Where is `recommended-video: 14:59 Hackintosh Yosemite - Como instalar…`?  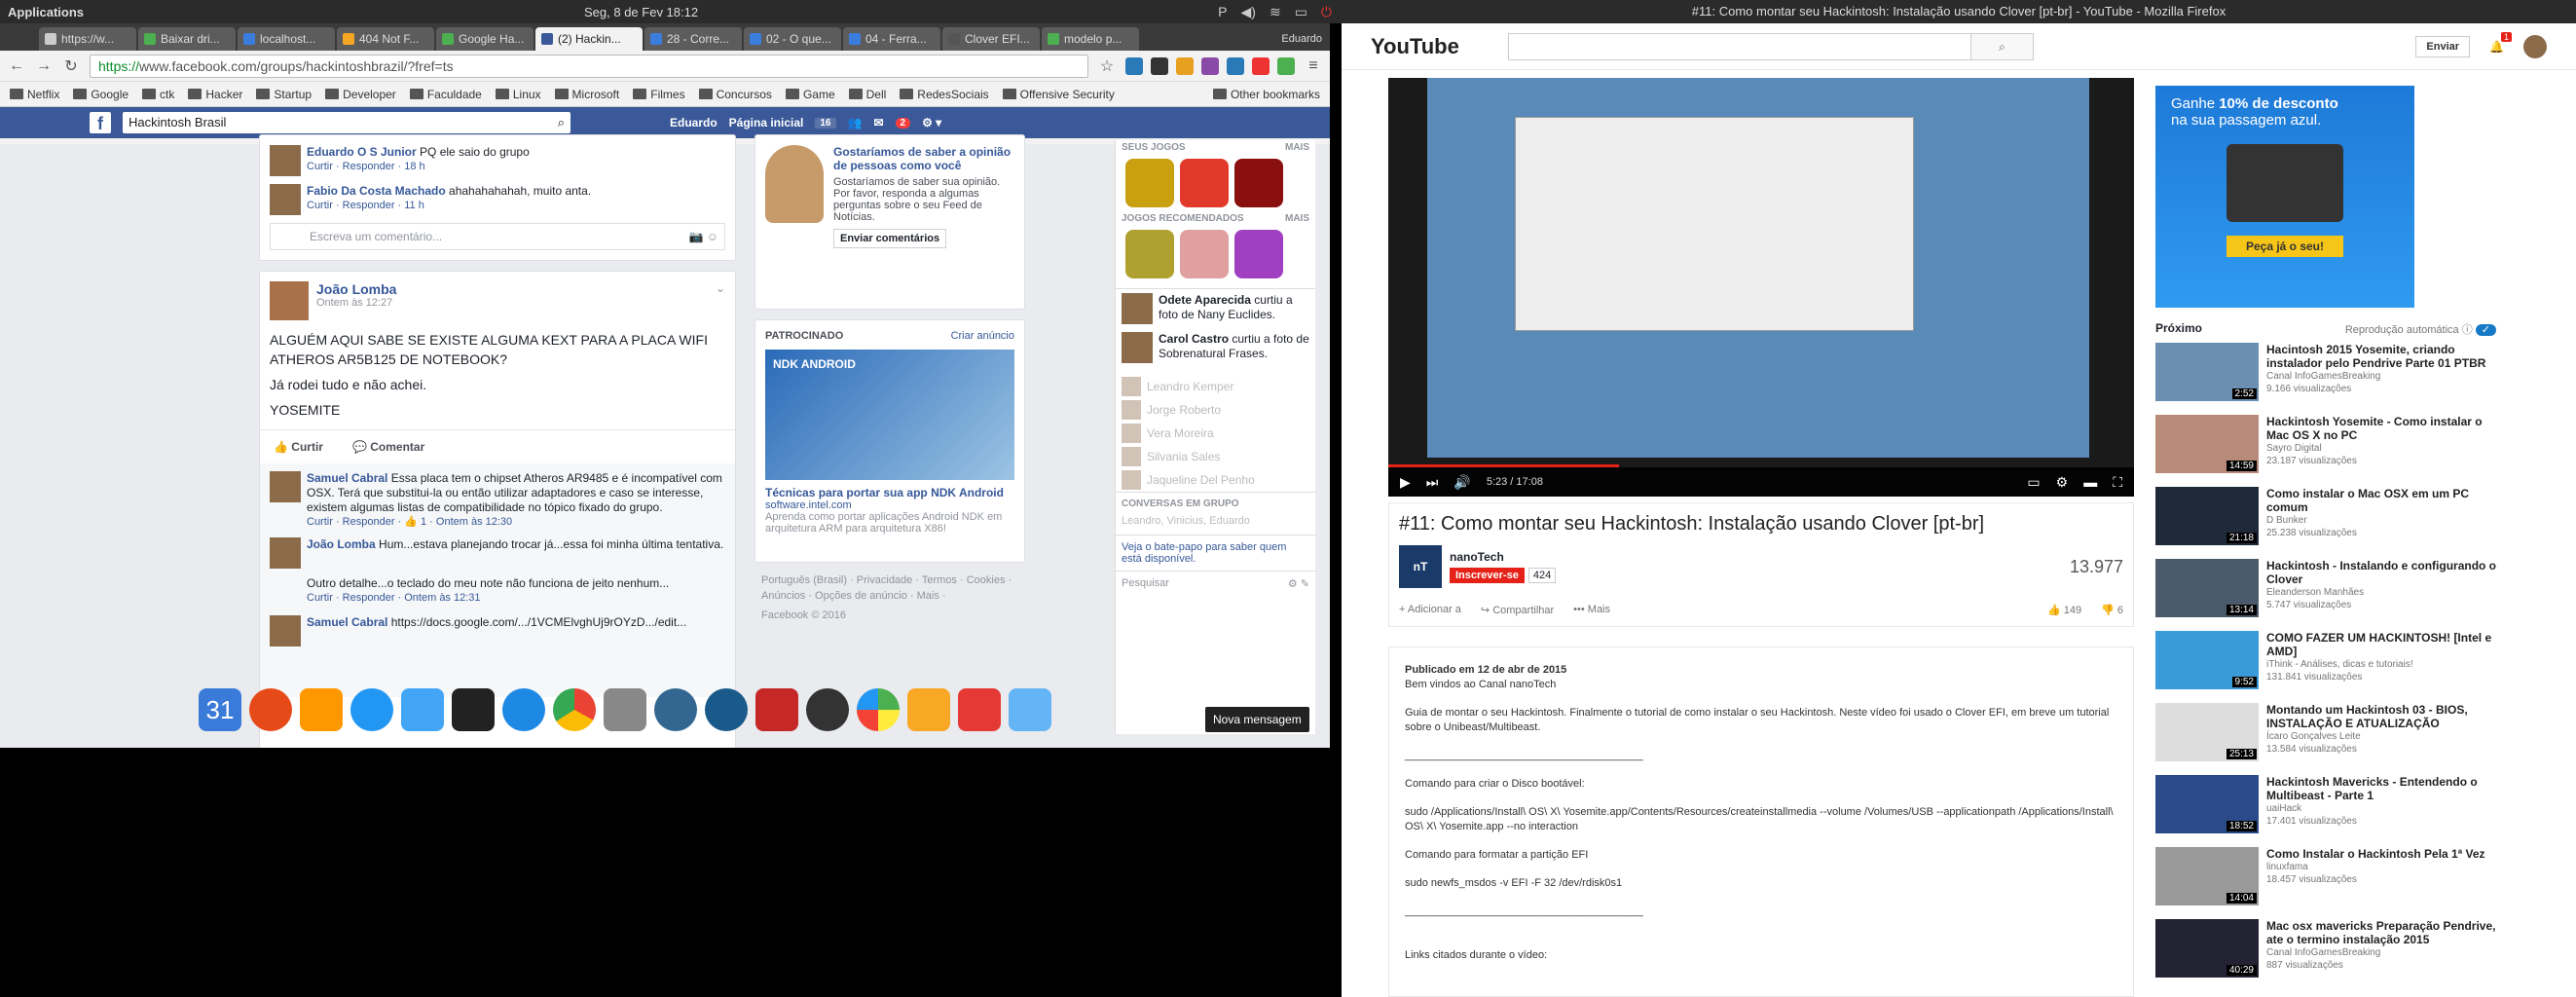 recommended-video: 14:59 Hackintosh Yosemite - Como instalar… is located at coordinates (2328, 450).